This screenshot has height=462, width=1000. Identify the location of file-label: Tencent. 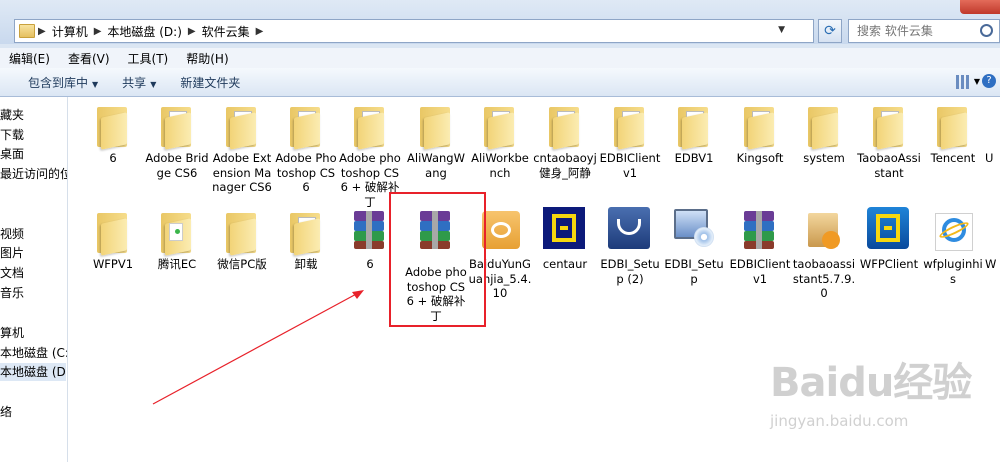
(953, 158).